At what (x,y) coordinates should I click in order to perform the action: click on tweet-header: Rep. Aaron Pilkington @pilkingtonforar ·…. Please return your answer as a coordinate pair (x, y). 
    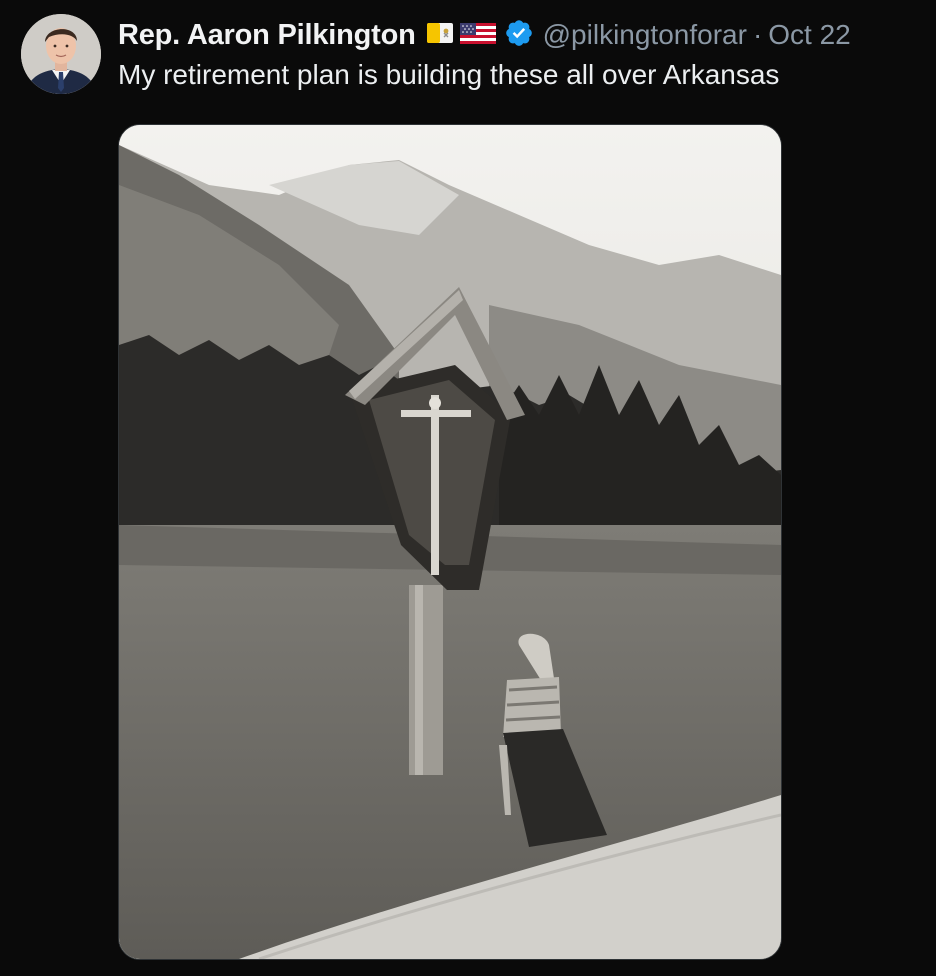
    Looking at the image, I should click on (484, 35).